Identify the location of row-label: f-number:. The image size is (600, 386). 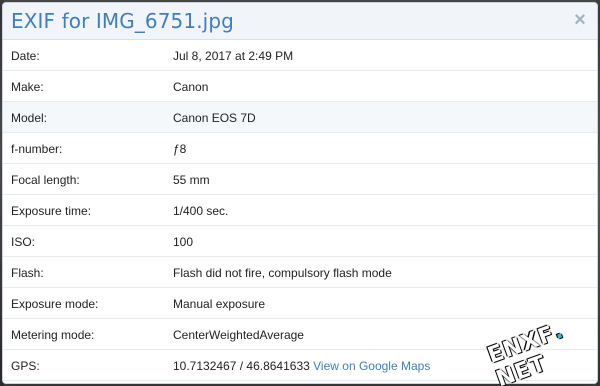
(37, 149).